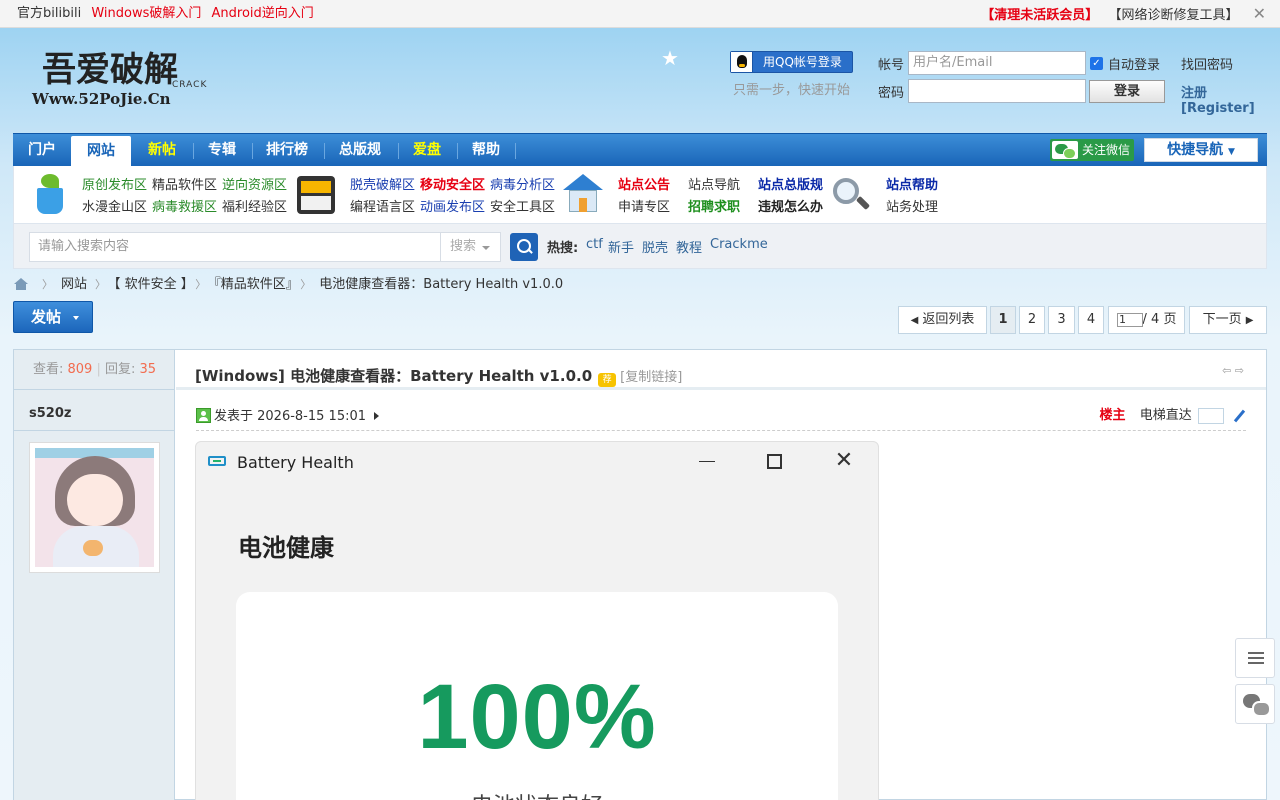  Describe the element at coordinates (942, 320) in the screenshot. I see `back-to-list-button: ◀ 返回列表` at that location.